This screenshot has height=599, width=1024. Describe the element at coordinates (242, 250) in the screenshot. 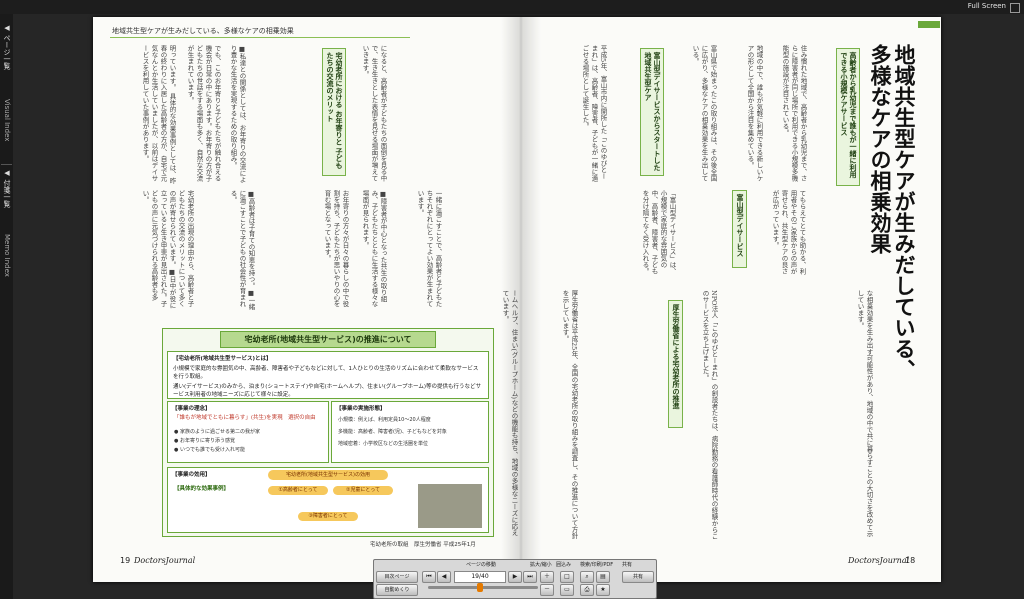

I see `article-column: ■高齢者は子育ての知恵を持つ。■一緒に過ごすことで子どもの社会性が育まれる。` at that location.